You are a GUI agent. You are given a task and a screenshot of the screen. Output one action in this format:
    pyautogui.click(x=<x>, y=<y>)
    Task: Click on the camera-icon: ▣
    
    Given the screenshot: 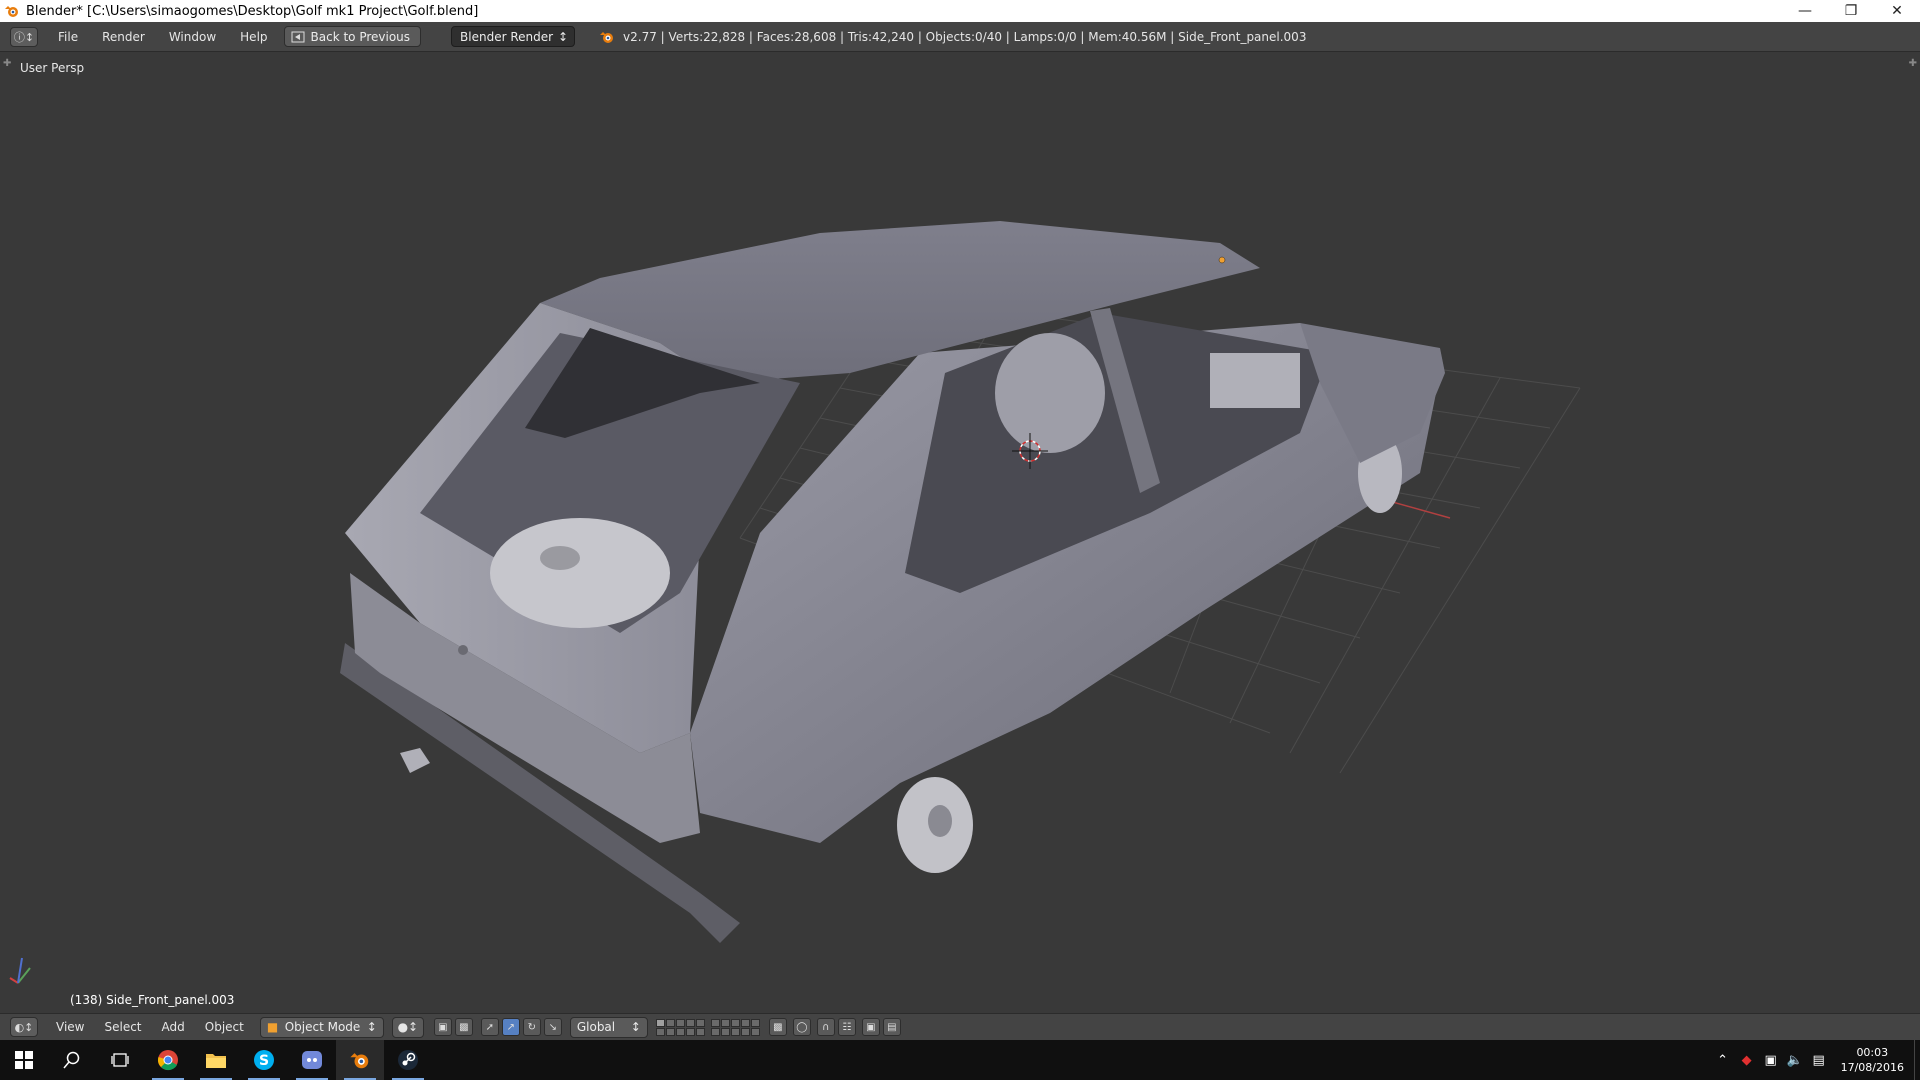 What is the action you would take?
    pyautogui.click(x=871, y=1027)
    